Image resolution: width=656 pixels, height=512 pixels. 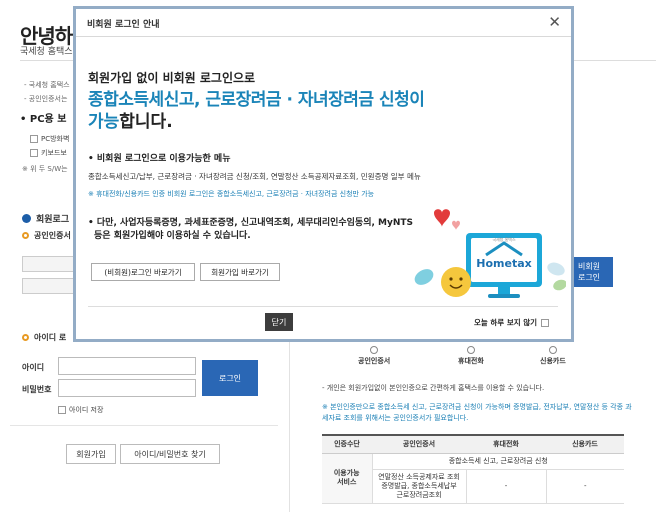 I want to click on checkbox-label: 키보드보, so click(x=54, y=153).